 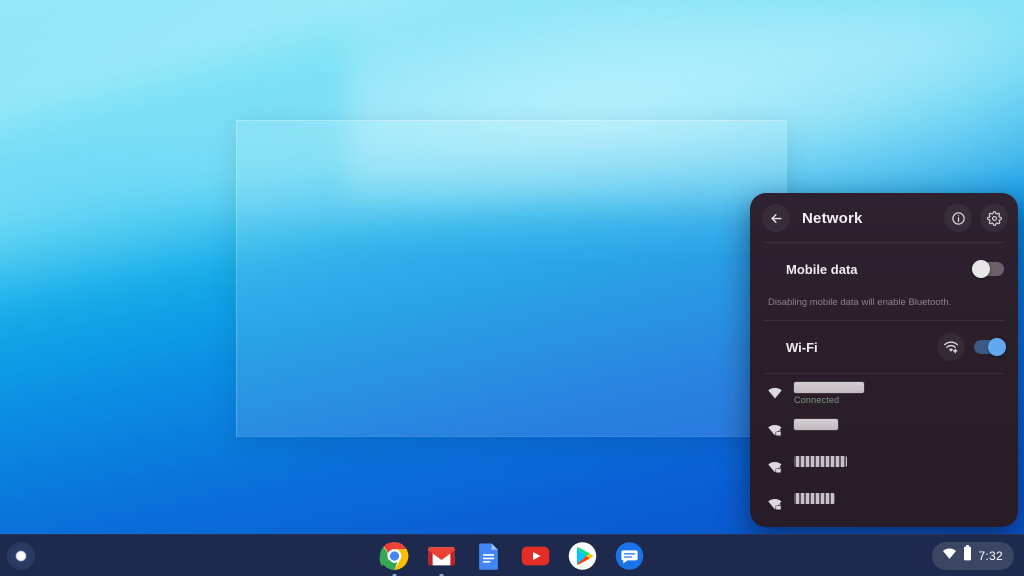 I want to click on battery-icon, so click(x=967, y=555).